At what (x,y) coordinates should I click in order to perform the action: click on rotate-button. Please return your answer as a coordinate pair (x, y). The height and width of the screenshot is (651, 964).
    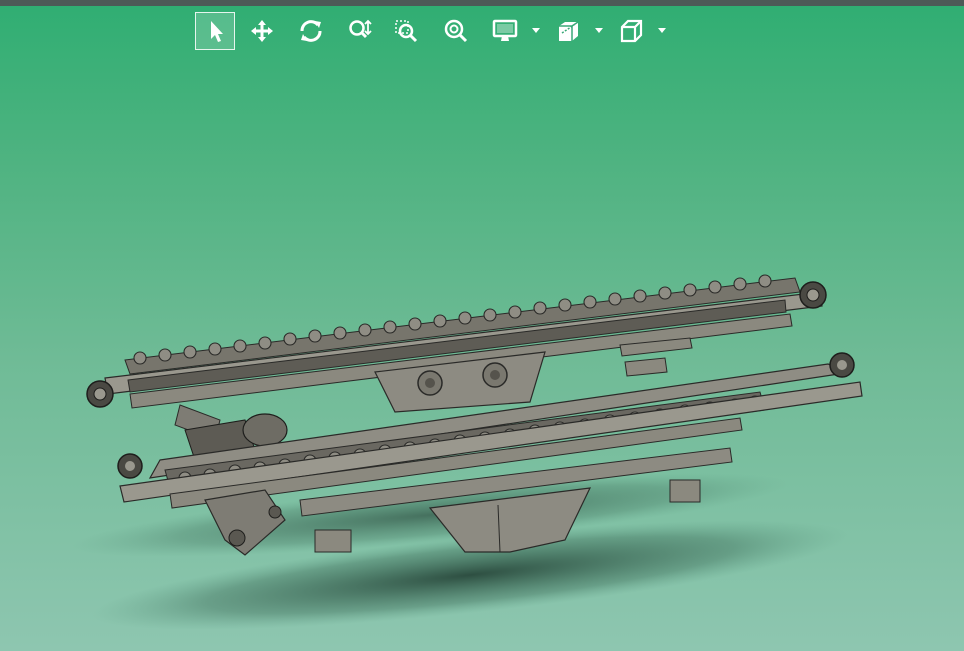
    Looking at the image, I should click on (311, 31).